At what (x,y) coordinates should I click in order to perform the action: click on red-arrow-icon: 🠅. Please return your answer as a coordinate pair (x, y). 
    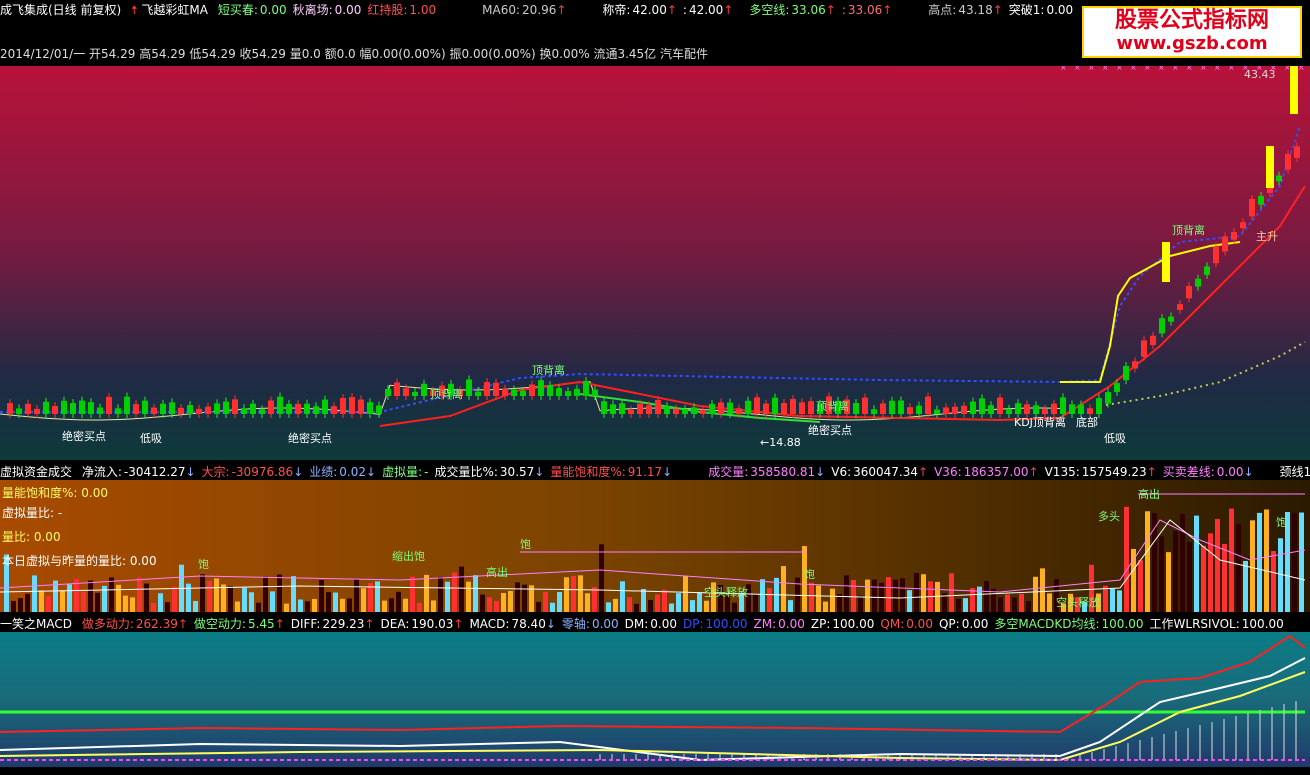
    Looking at the image, I should click on (134, 10).